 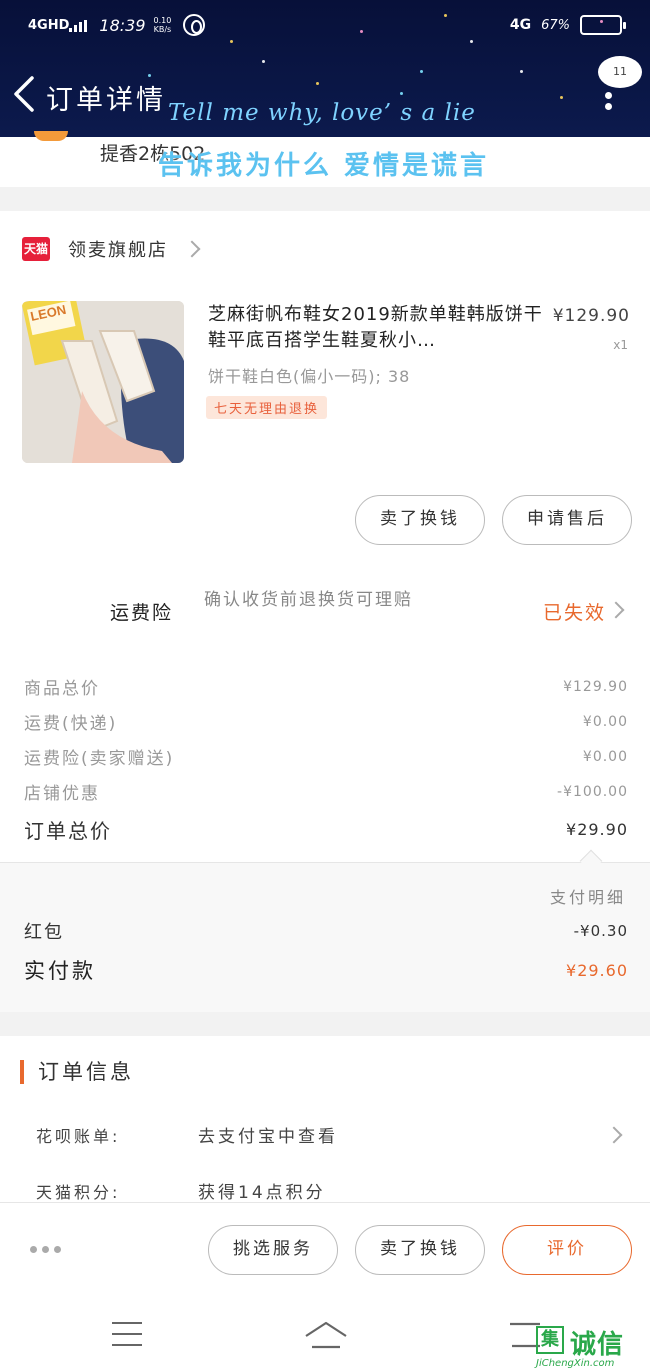 What do you see at coordinates (78, 26) in the screenshot?
I see `signal-icon` at bounding box center [78, 26].